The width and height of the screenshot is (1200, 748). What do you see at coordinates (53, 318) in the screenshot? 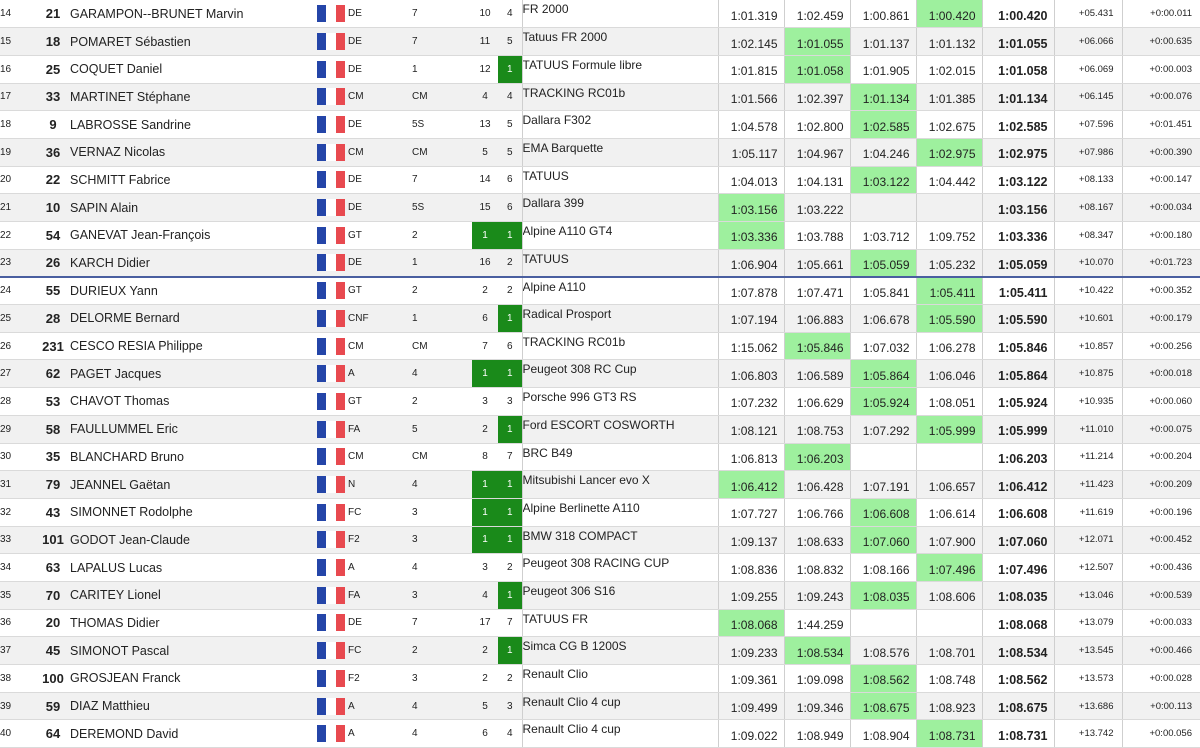
I see `car-number-cell: 28` at bounding box center [53, 318].